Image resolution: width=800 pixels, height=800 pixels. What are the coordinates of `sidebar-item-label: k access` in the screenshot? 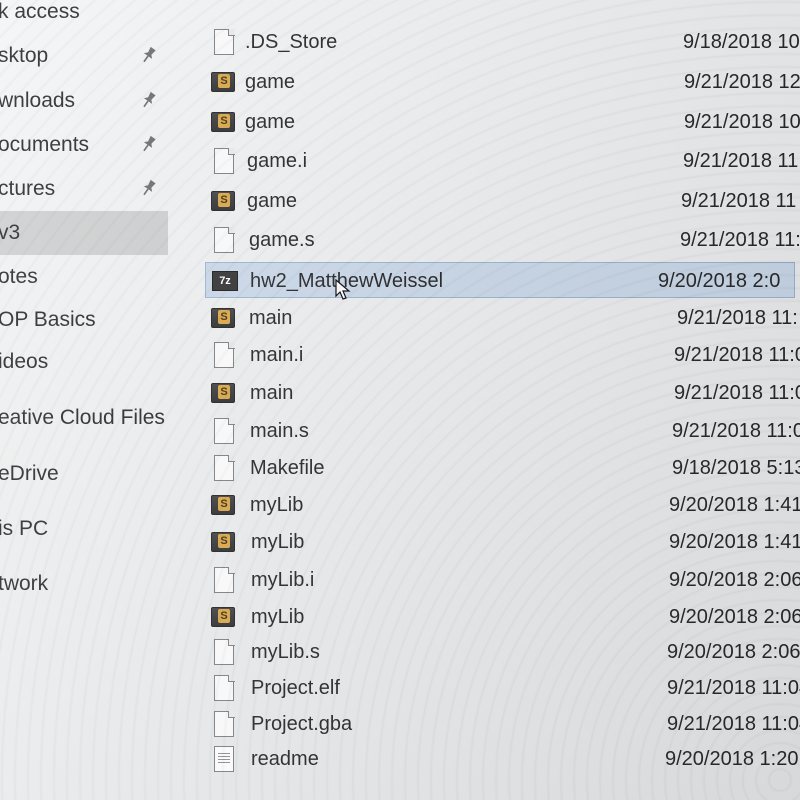 It's located at (40, 11).